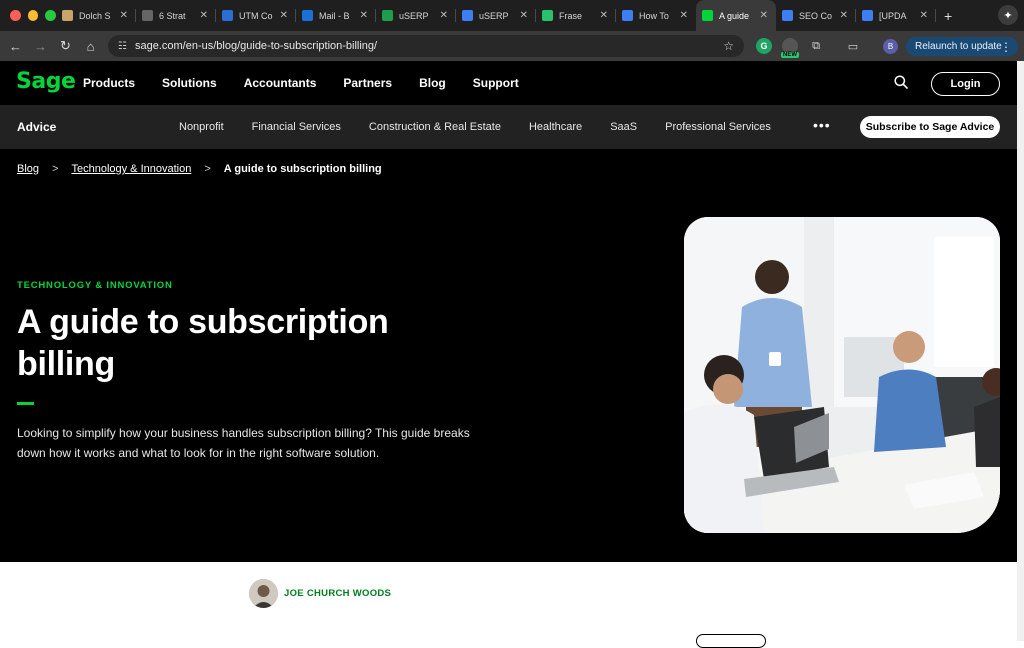 This screenshot has height=648, width=1024. I want to click on breadcrumb-category: Technology & Innovation, so click(131, 169).